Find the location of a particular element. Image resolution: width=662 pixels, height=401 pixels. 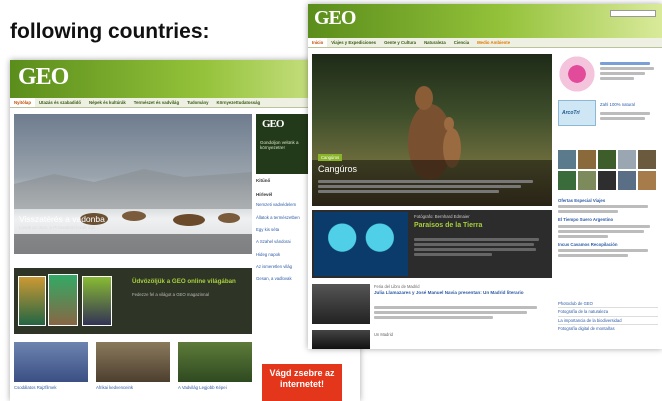

spain-nav-culture: Gente y Cultura is located at coordinates (400, 42).